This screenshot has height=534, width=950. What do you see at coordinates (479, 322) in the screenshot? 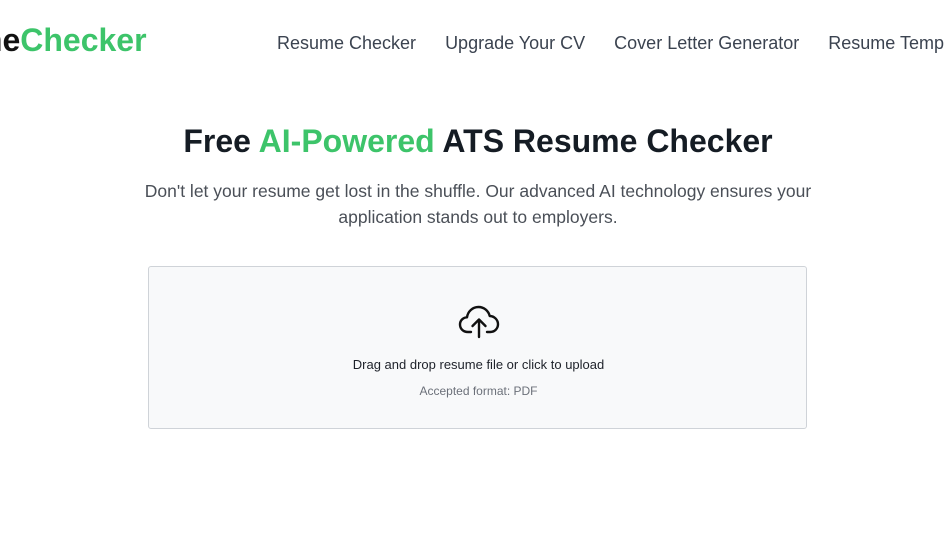
I see `cloud-upload-icon` at bounding box center [479, 322].